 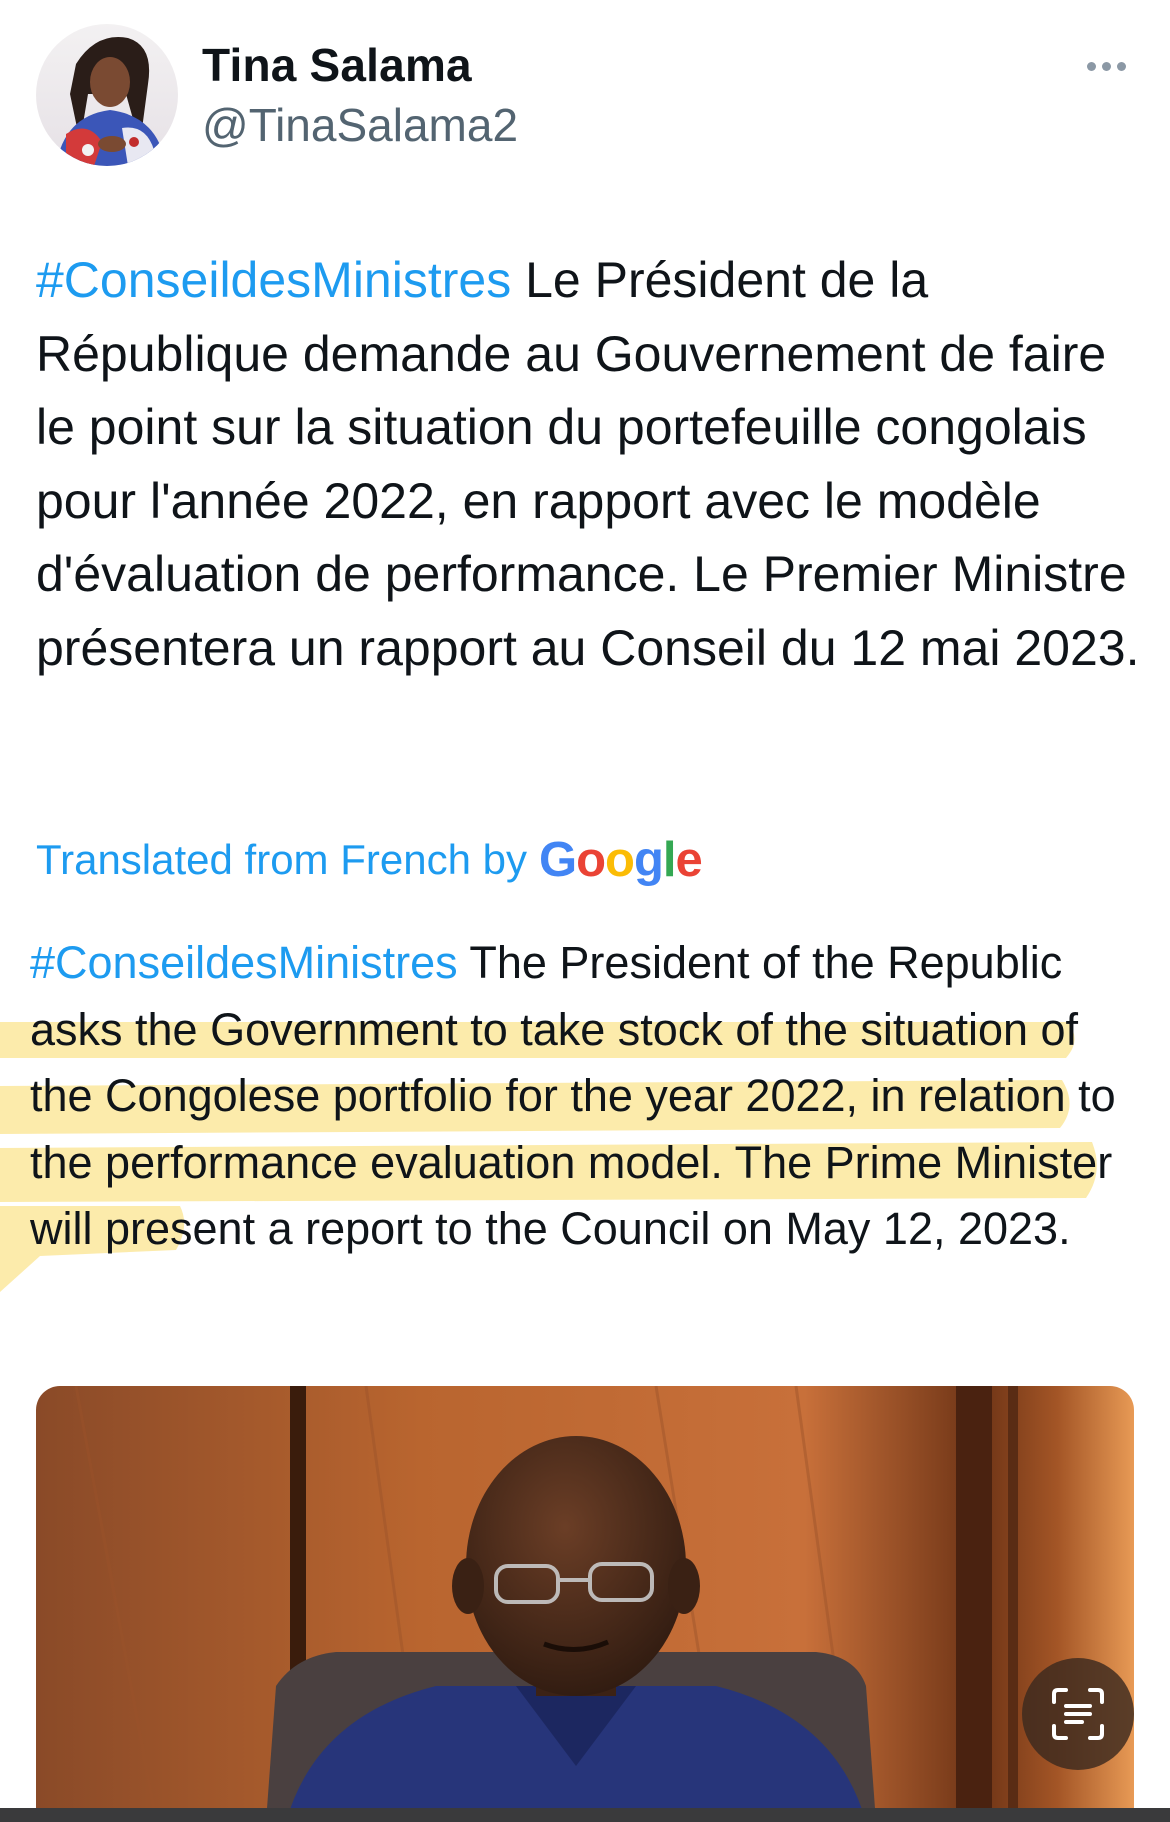 What do you see at coordinates (585, 1815) in the screenshot?
I see `bottom-divider` at bounding box center [585, 1815].